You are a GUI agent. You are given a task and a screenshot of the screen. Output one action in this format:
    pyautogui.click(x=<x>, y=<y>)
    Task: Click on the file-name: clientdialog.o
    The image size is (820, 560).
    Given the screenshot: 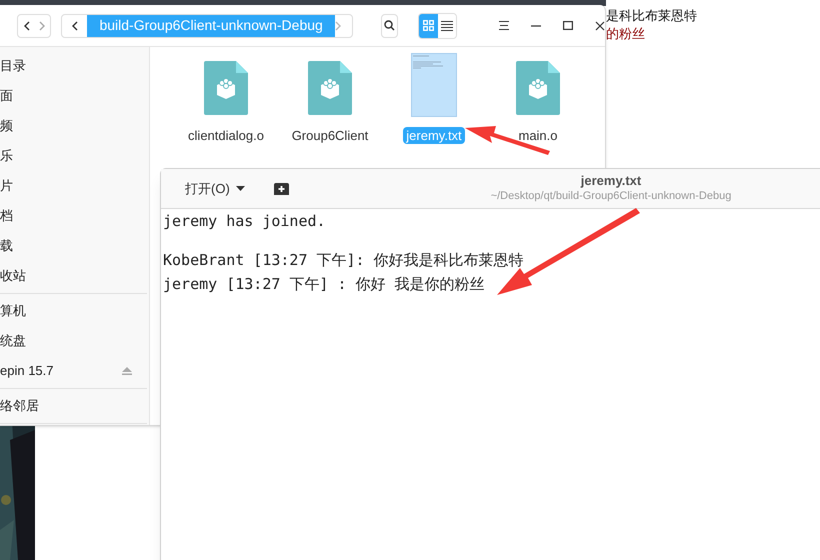 What is the action you would take?
    pyautogui.click(x=226, y=135)
    